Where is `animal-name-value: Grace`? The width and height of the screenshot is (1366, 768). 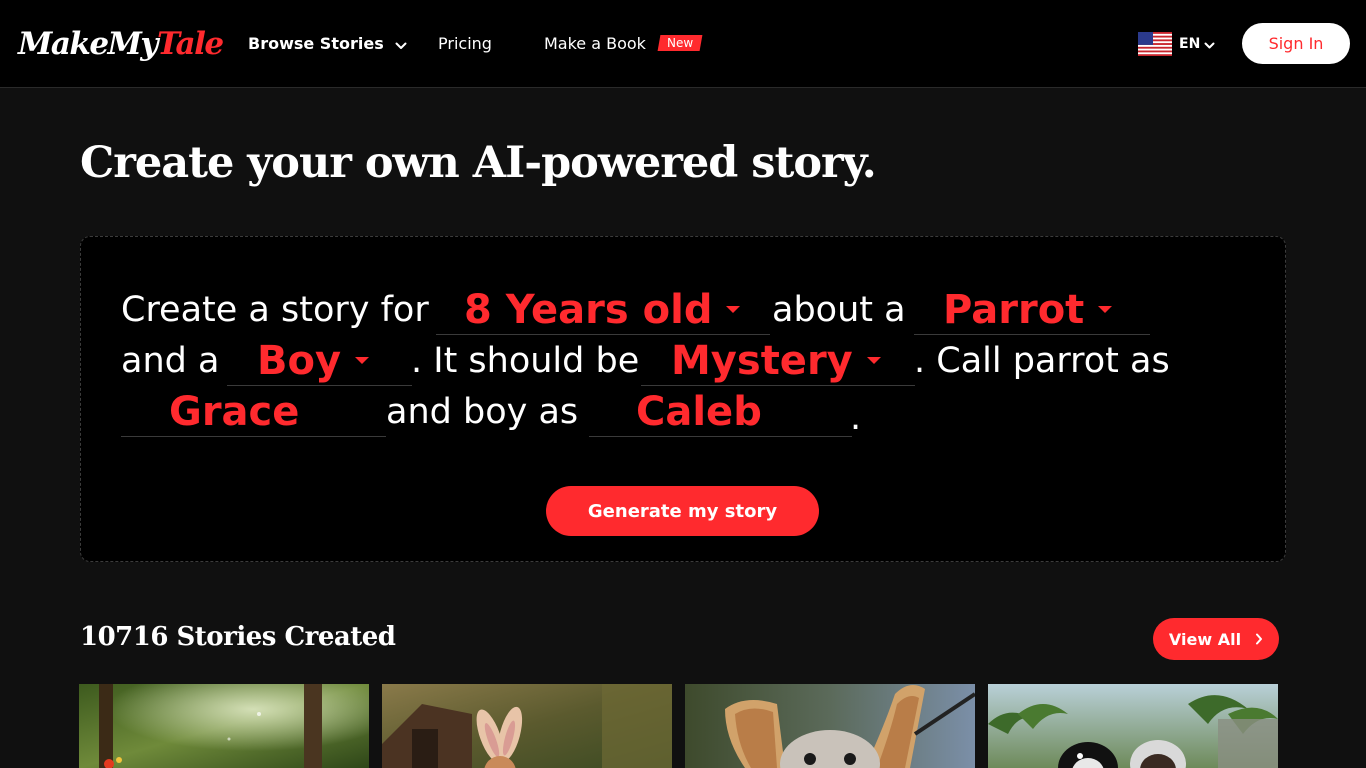
animal-name-value: Grace is located at coordinates (234, 411).